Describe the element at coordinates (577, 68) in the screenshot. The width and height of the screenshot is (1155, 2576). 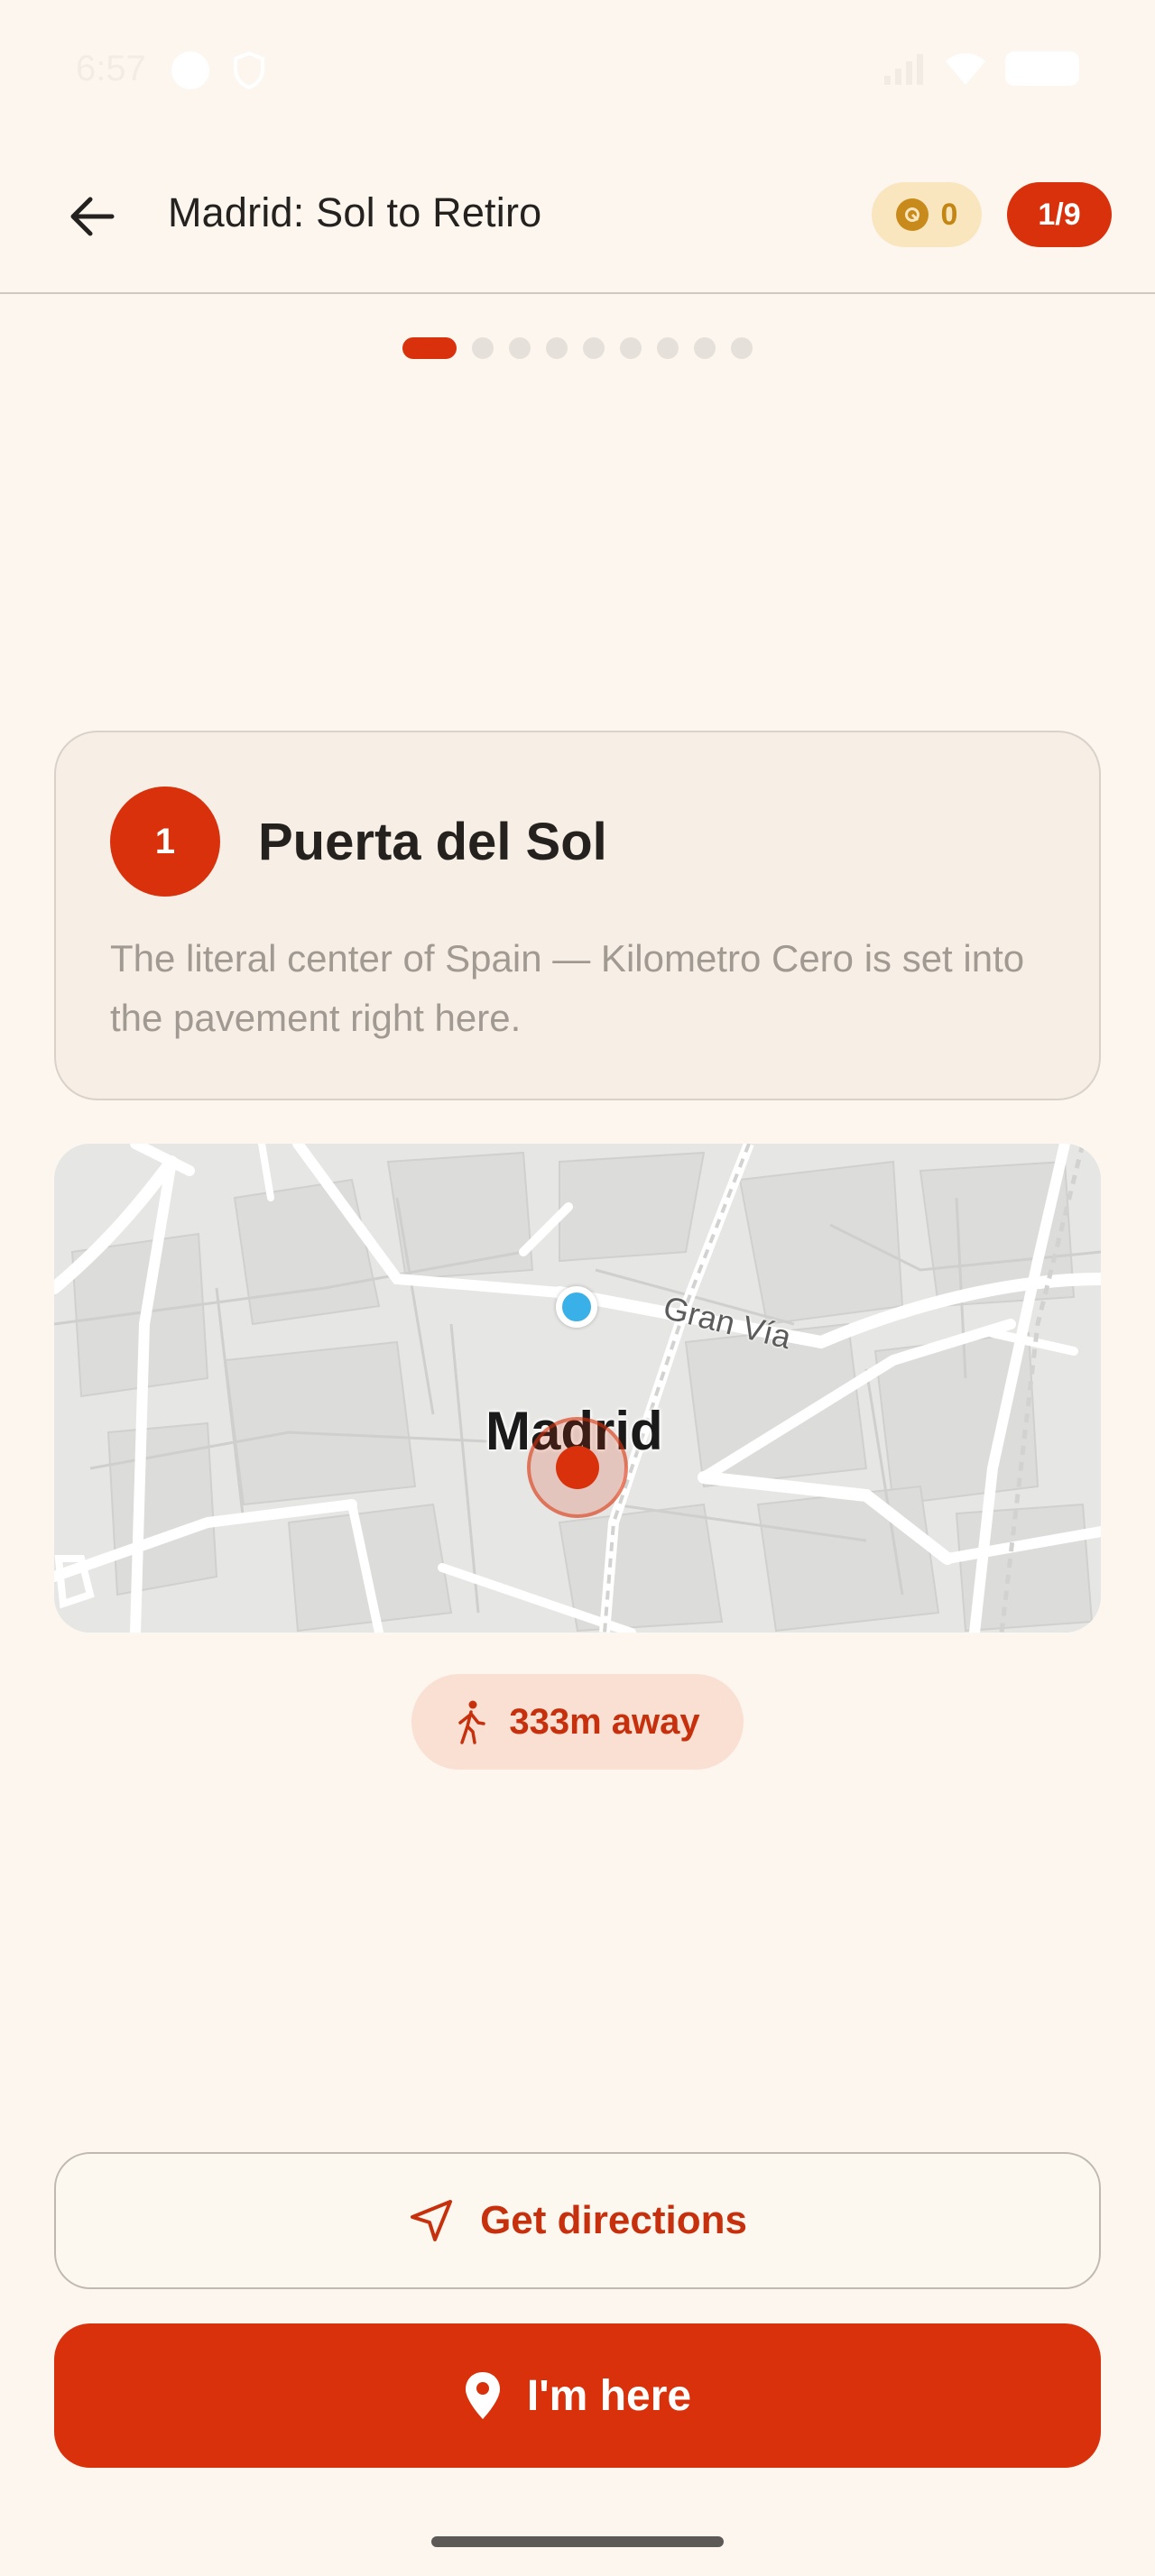
I see `status-bar: 6:57` at that location.